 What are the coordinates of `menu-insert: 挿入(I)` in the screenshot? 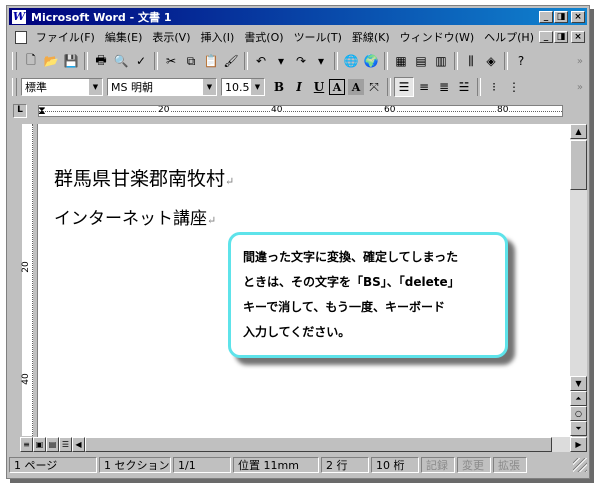 It's located at (217, 37).